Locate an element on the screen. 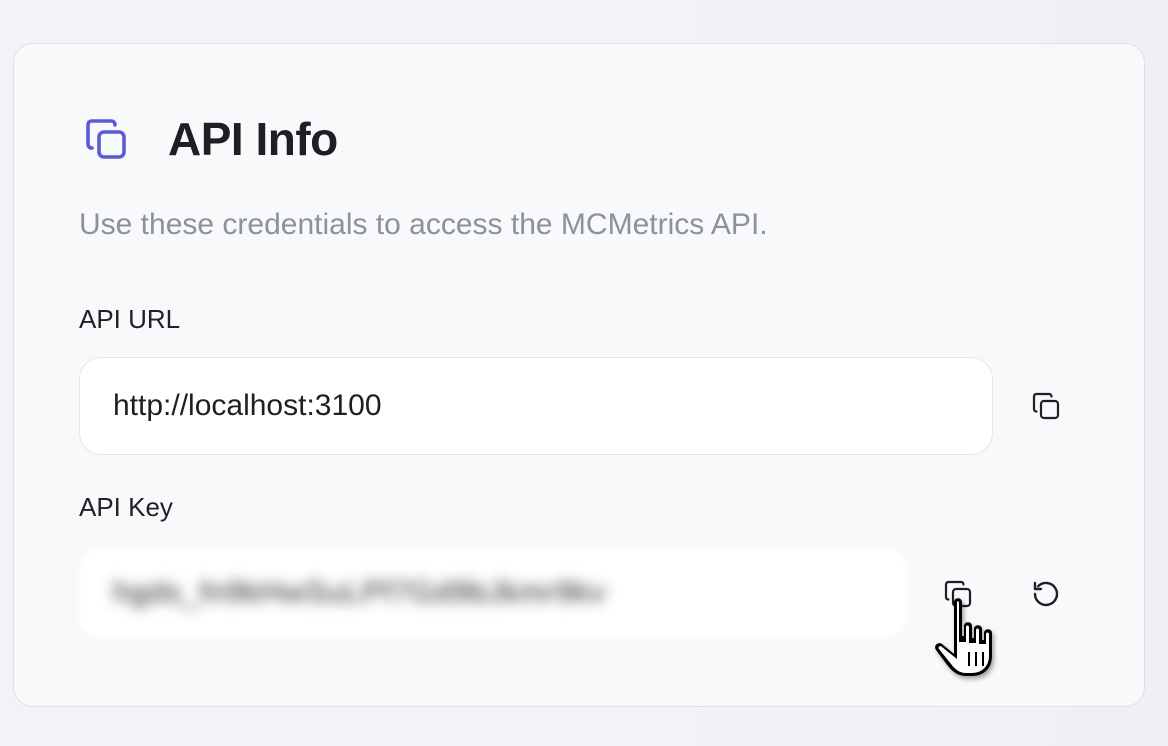 This screenshot has height=746, width=1168. copy-url-button is located at coordinates (1046, 406).